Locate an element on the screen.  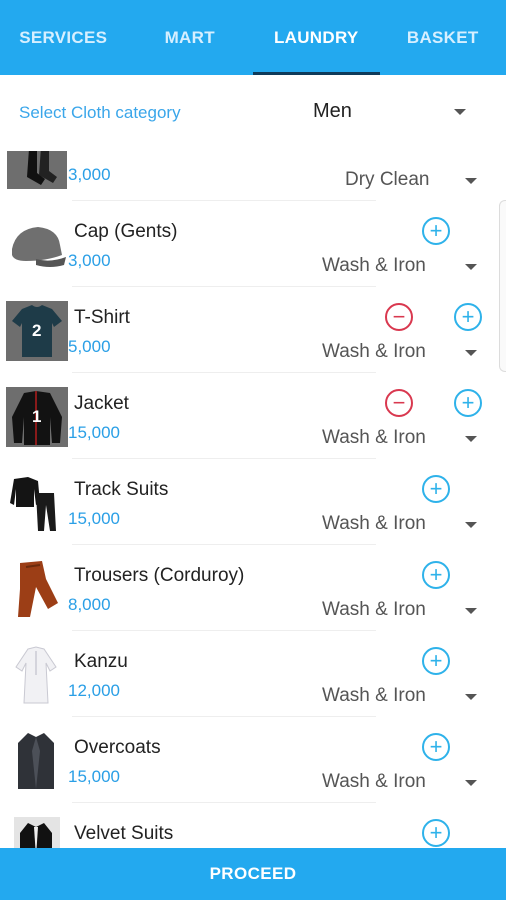
category-filter: Select Cloth category Men is located at coordinates (253, 113).